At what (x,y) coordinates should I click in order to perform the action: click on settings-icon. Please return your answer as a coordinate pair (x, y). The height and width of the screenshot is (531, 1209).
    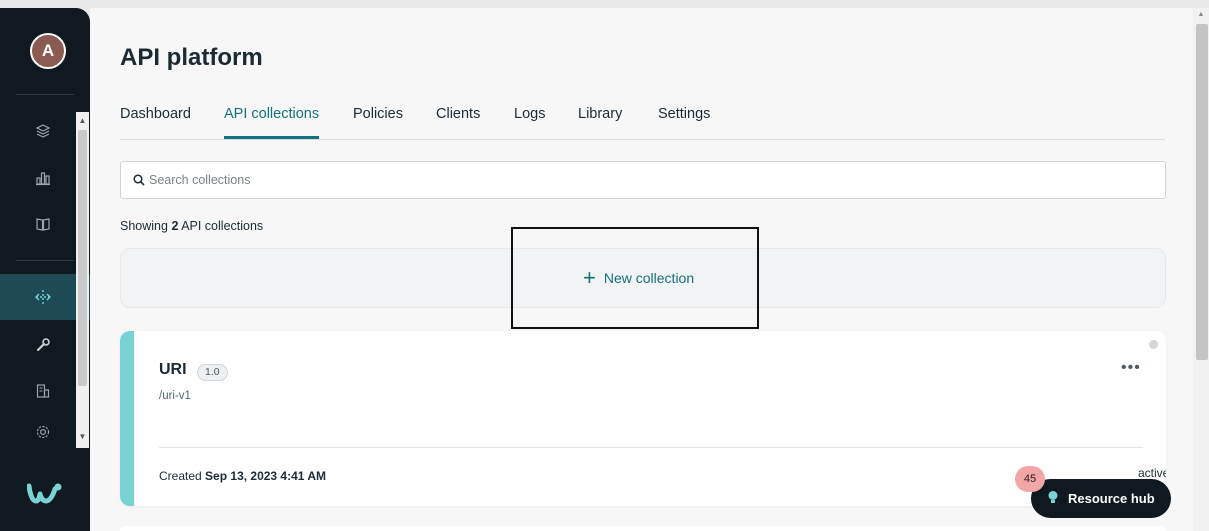
    Looking at the image, I should click on (43, 432).